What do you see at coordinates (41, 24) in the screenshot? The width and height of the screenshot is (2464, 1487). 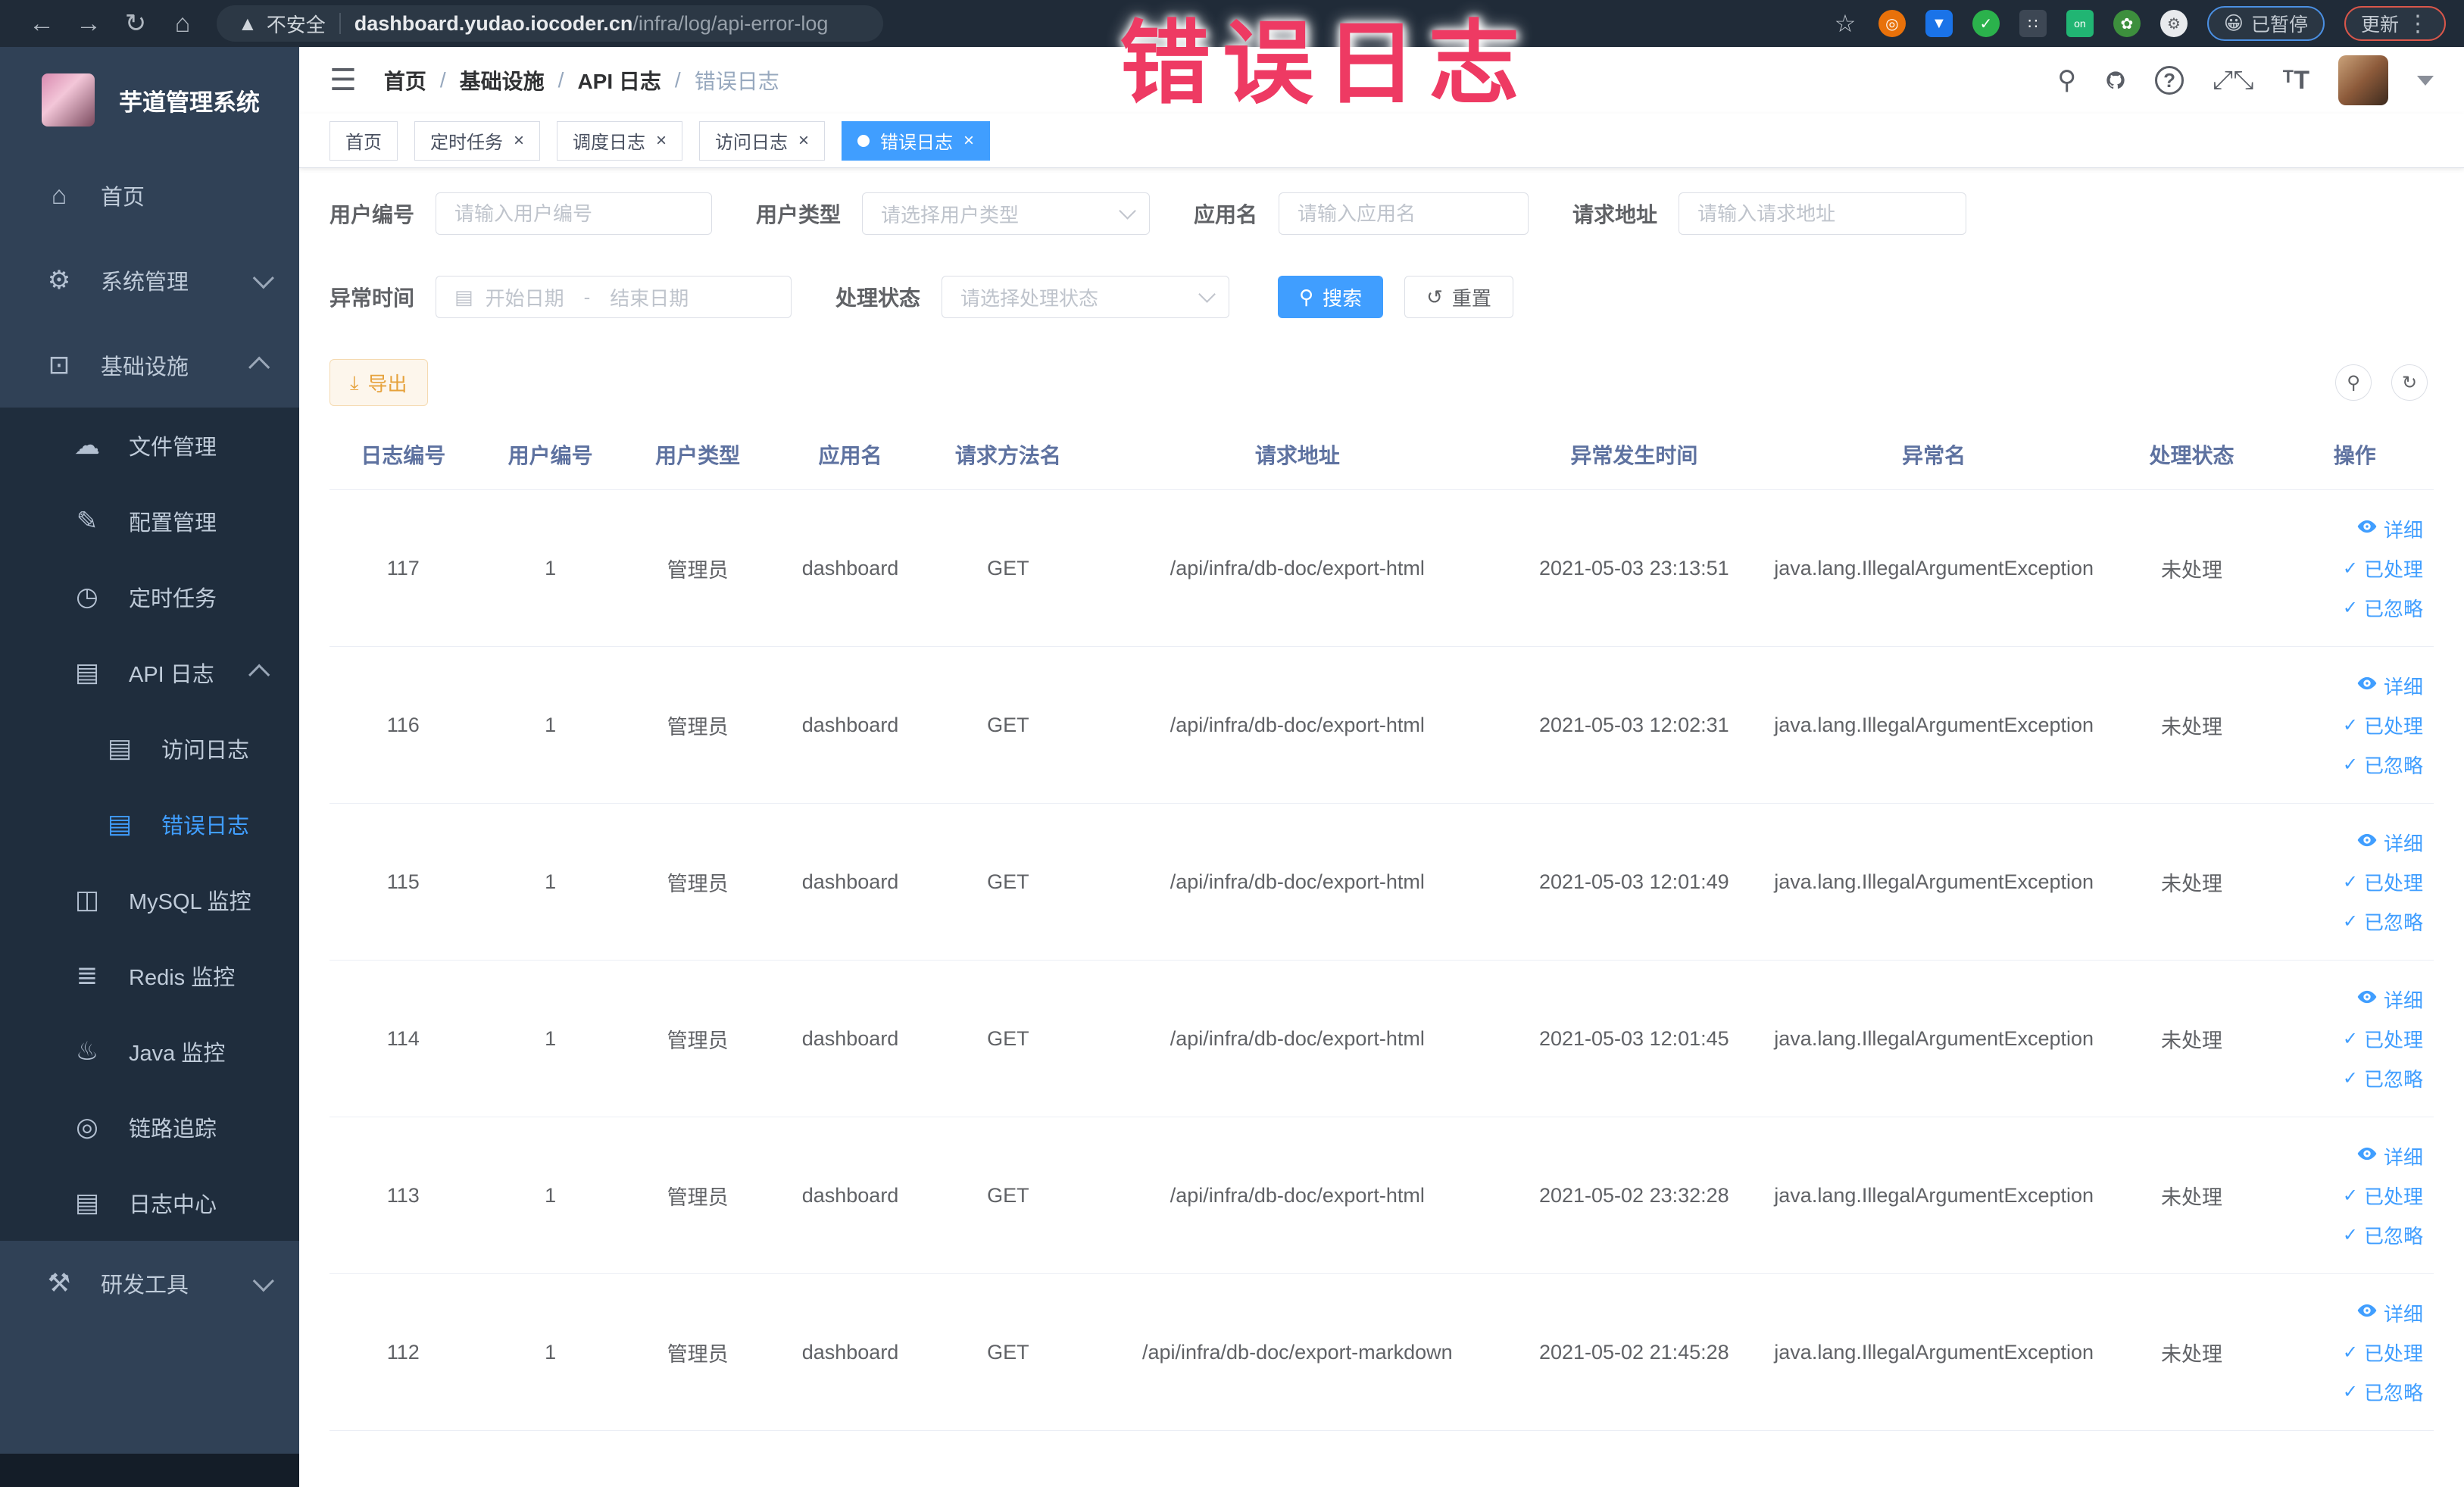 I see `back-icon: ←` at bounding box center [41, 24].